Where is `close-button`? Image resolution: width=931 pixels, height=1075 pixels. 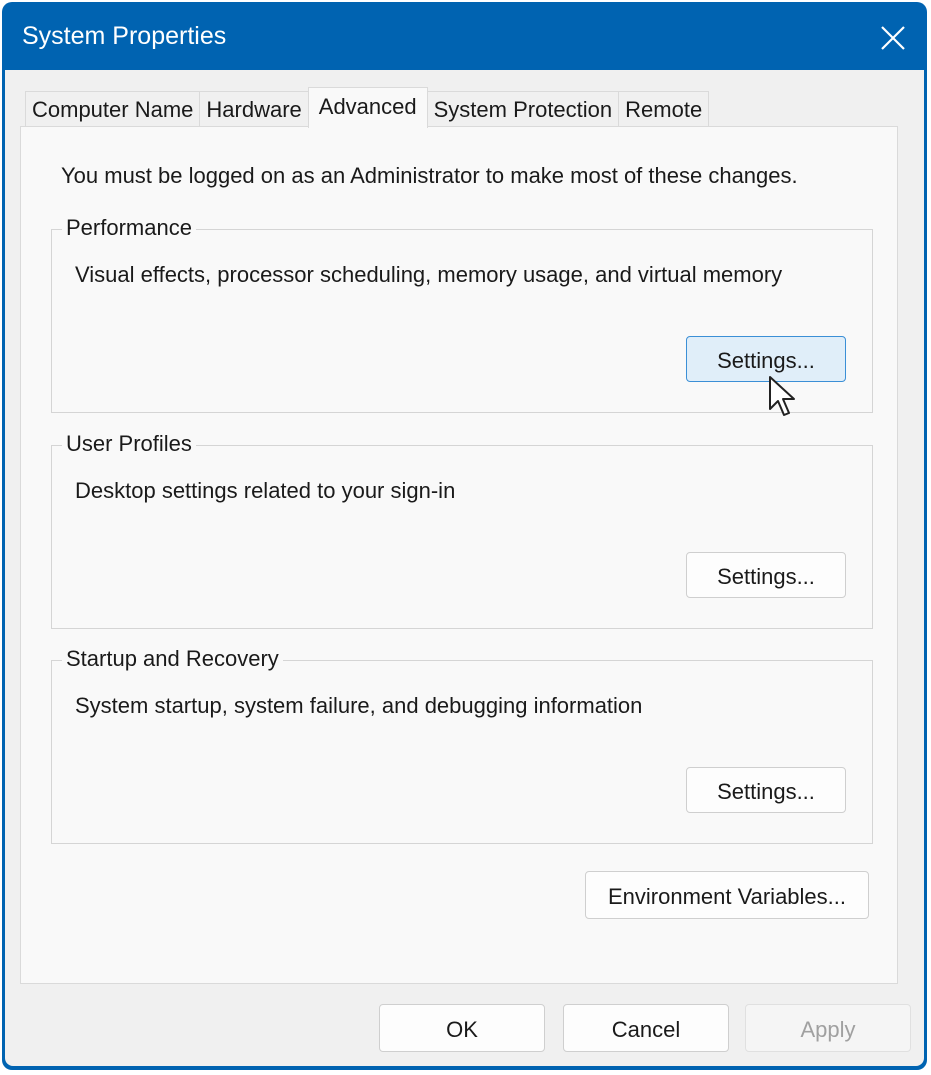
close-button is located at coordinates (893, 38).